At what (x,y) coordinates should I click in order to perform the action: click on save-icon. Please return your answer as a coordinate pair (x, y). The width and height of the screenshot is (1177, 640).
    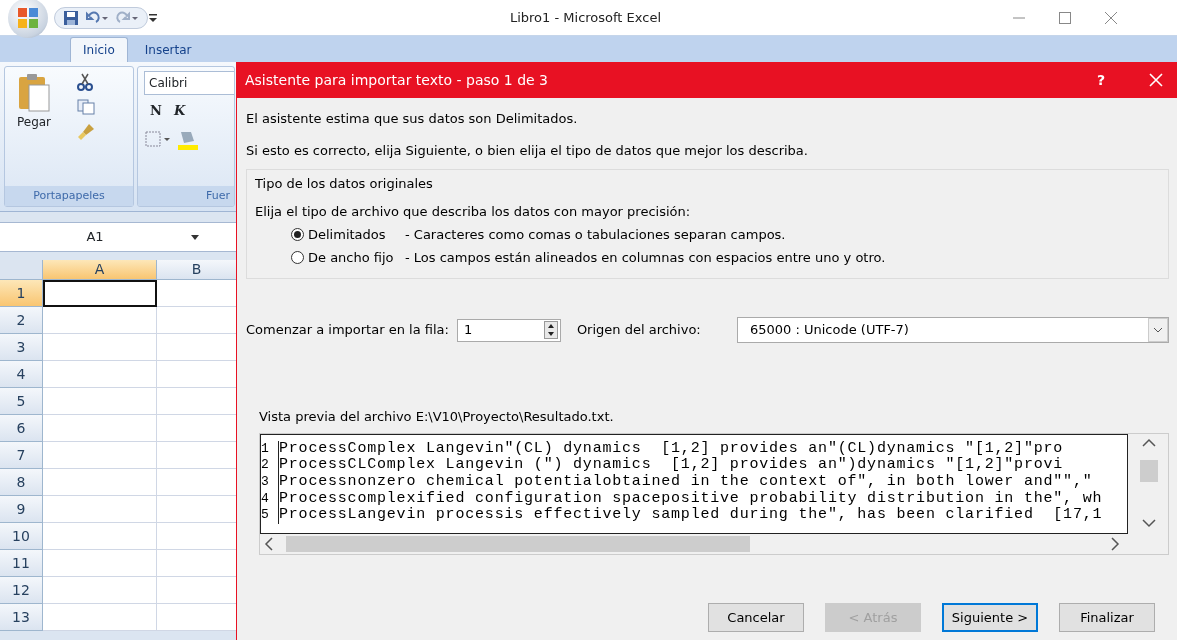
    Looking at the image, I should click on (71, 17).